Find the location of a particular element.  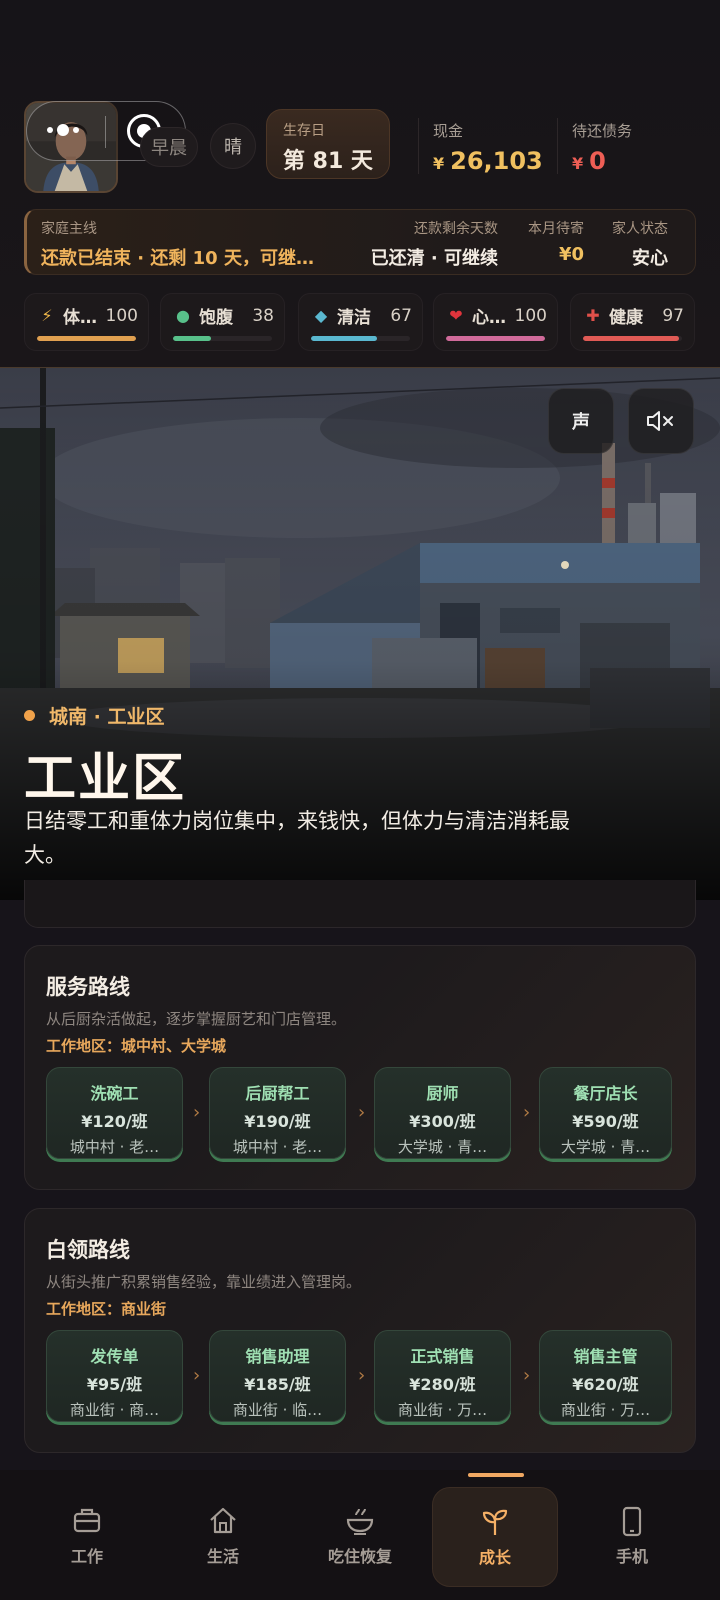

job-name: 洗碗工 is located at coordinates (114, 1093).